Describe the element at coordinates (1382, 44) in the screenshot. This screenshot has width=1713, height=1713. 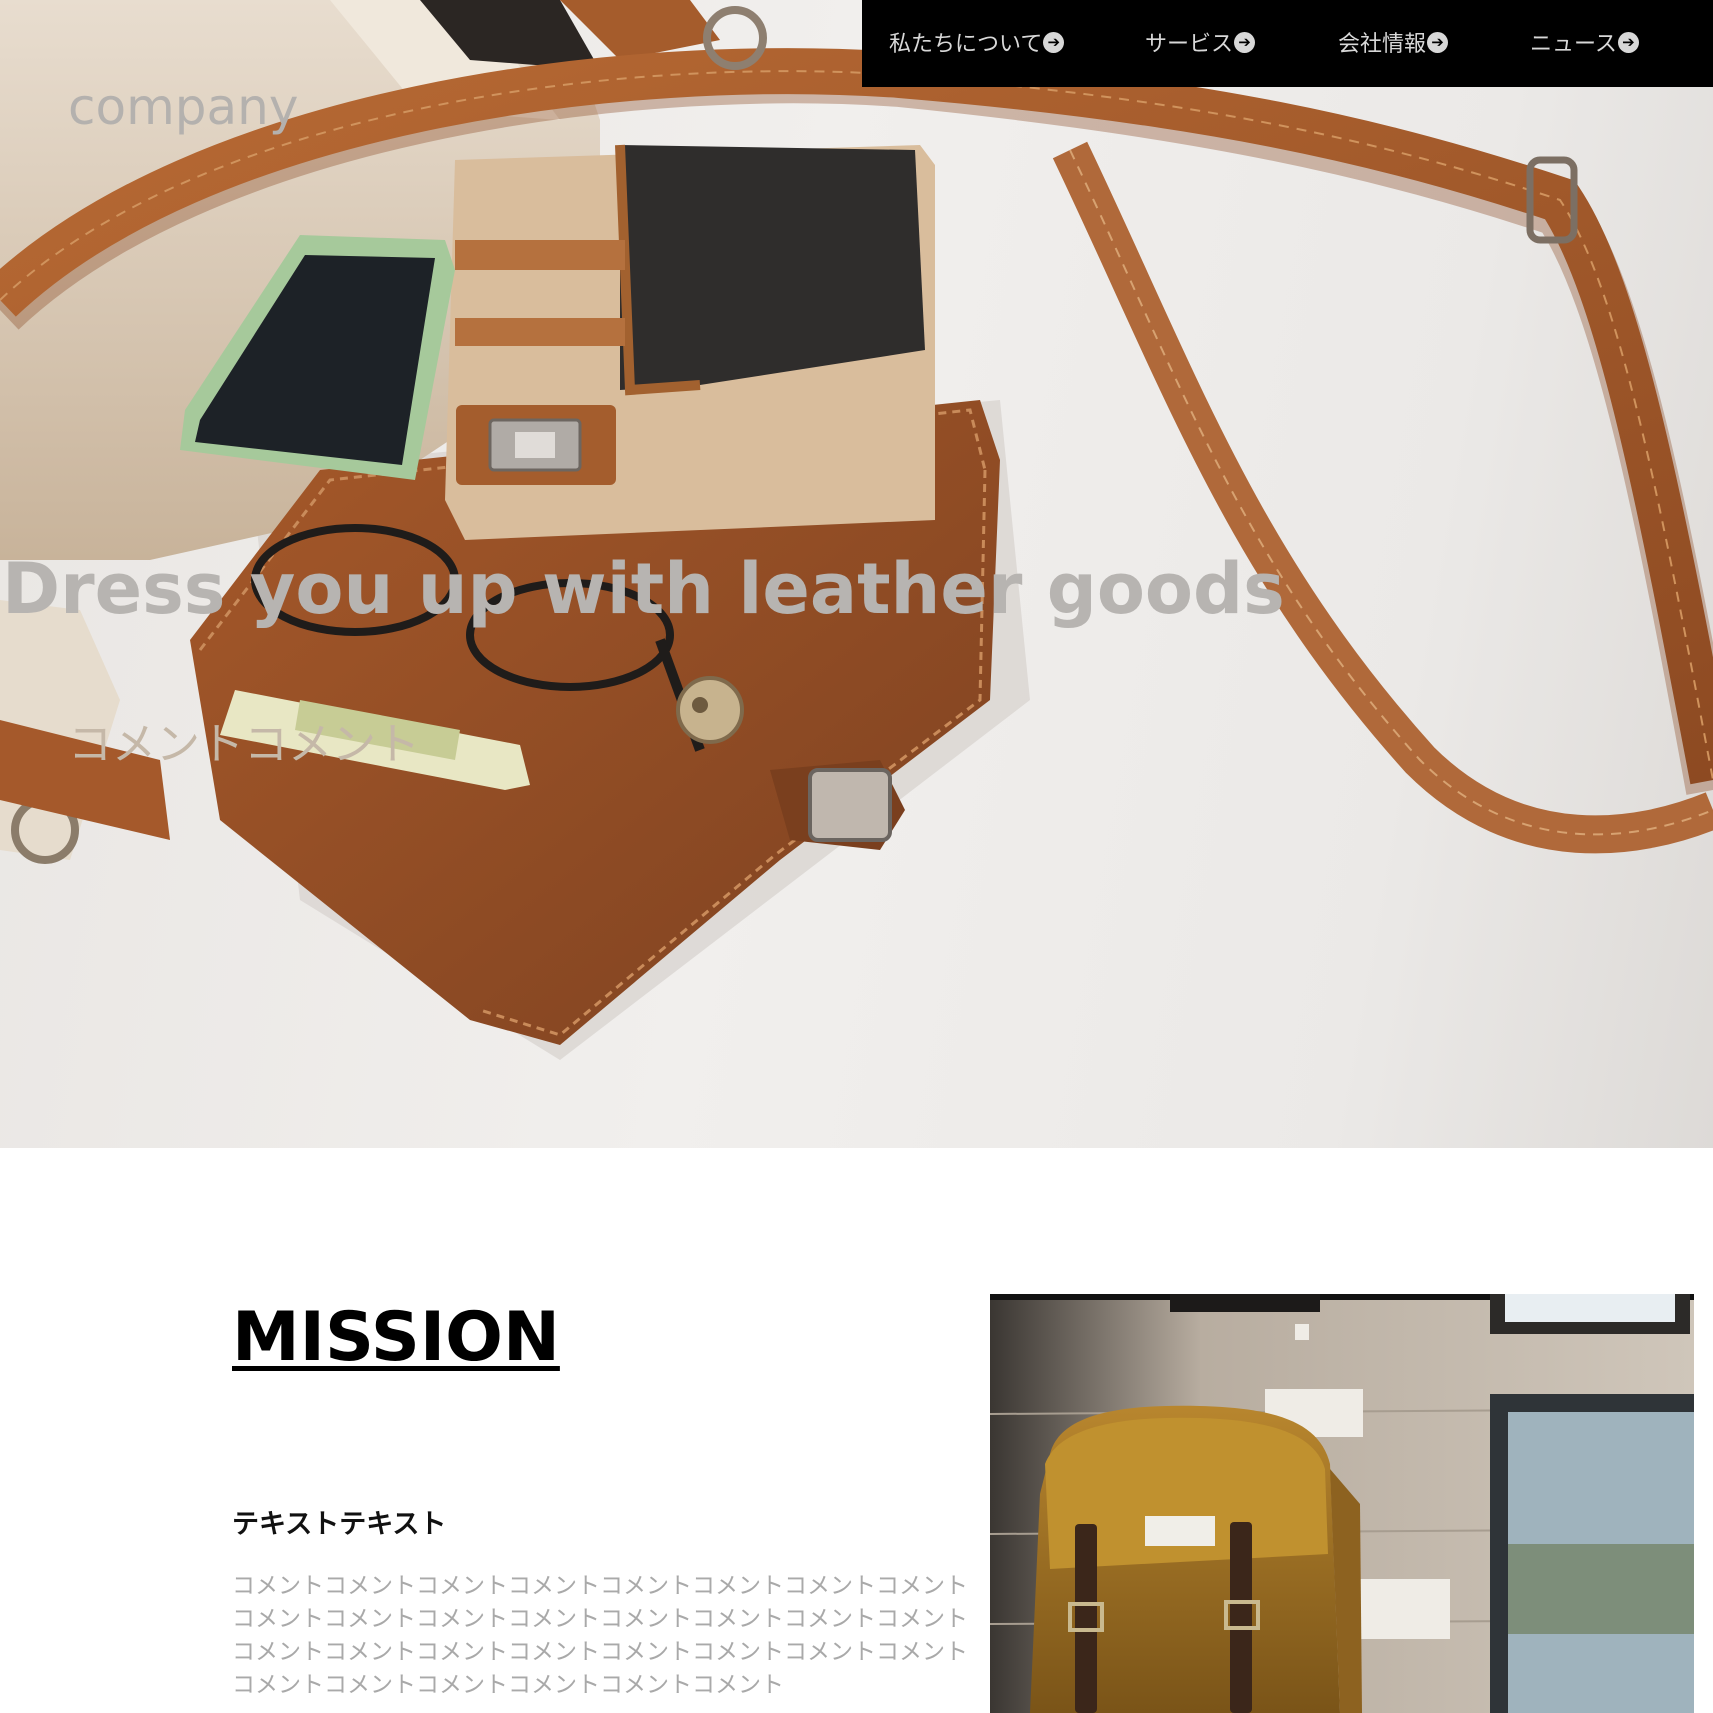
I see `nav-item-label: 会社情報` at that location.